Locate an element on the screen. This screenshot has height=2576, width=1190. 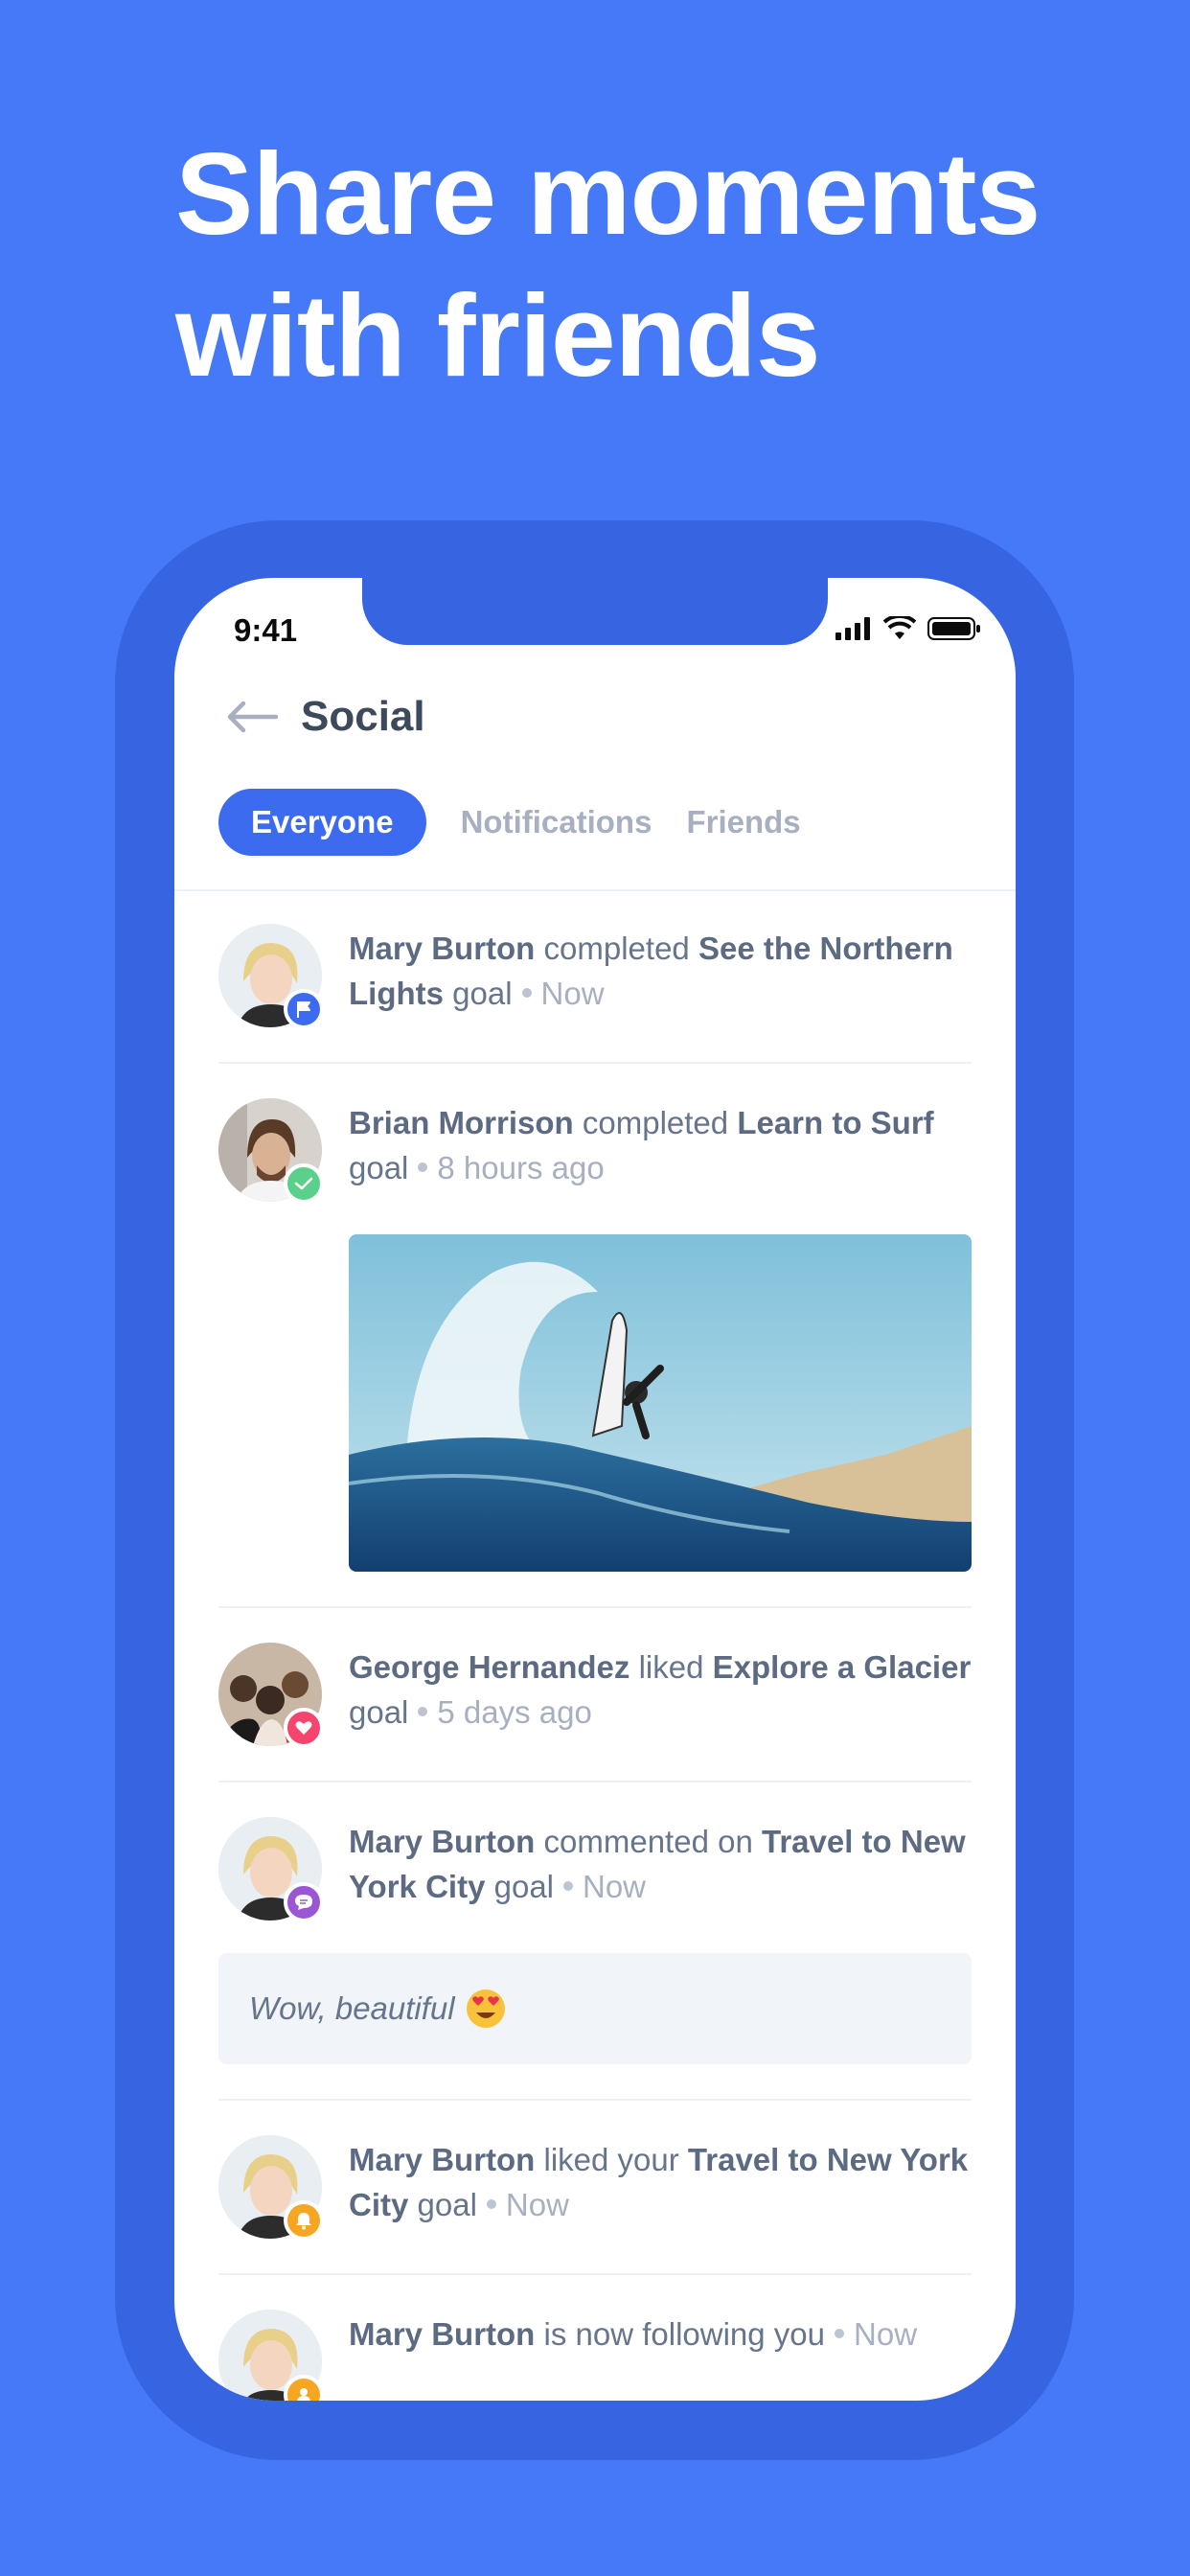
wifi-icon is located at coordinates (900, 627).